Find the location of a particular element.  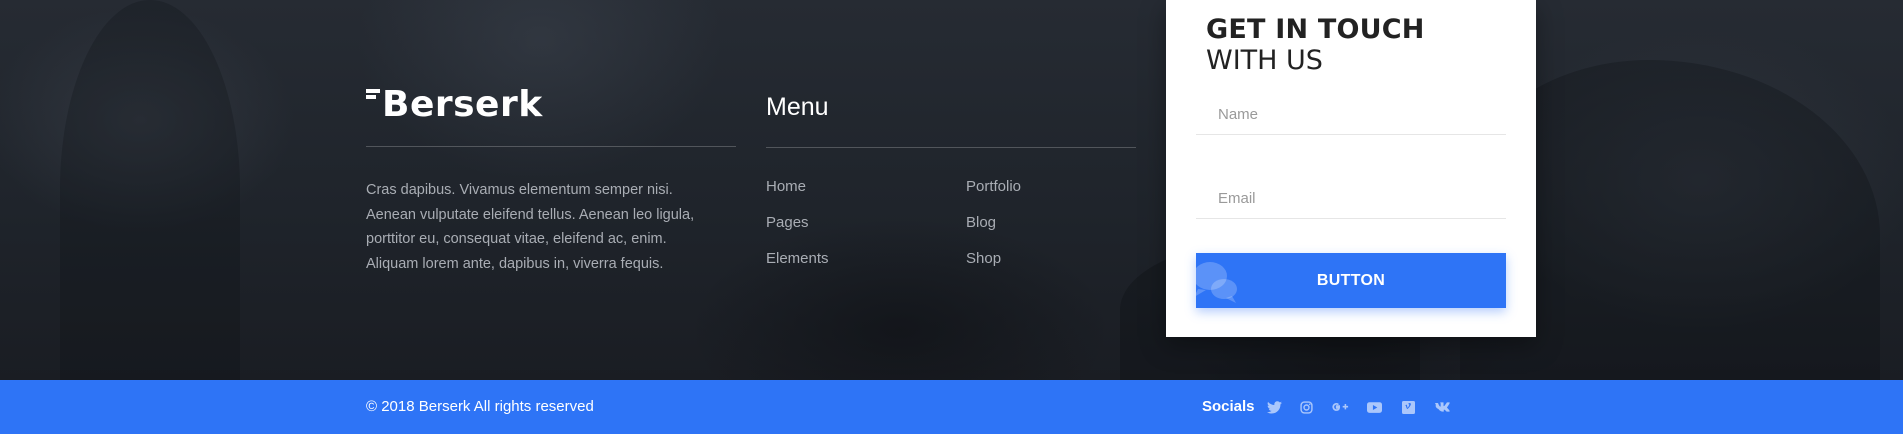

logo-mark-icon is located at coordinates (373, 105).